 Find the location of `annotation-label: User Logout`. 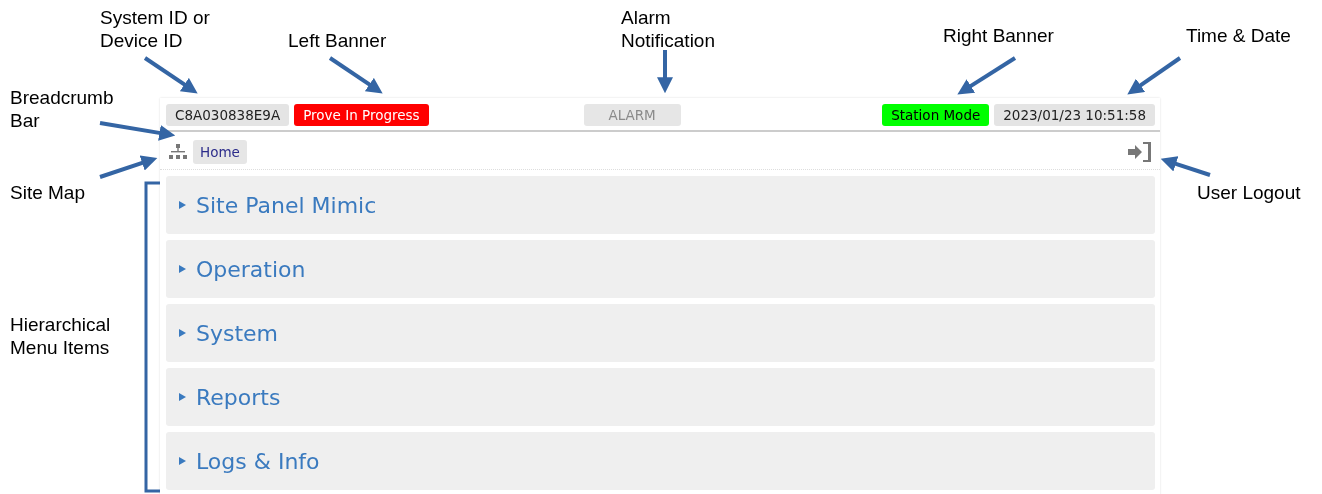

annotation-label: User Logout is located at coordinates (1249, 192).